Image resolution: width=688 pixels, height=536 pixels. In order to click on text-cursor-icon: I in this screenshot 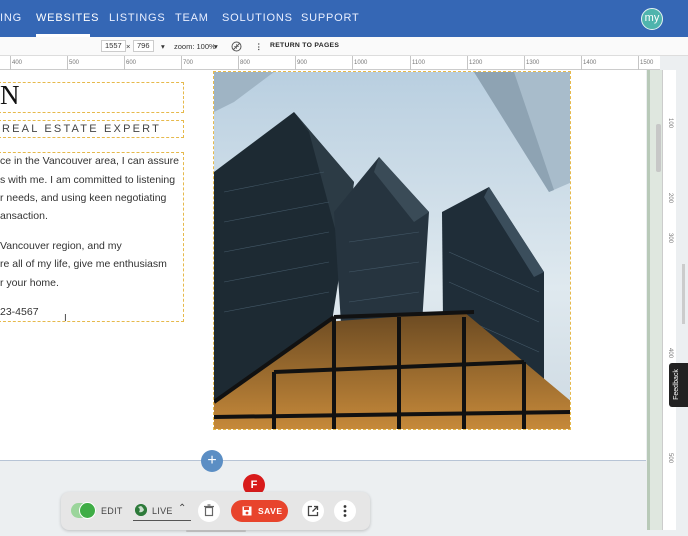, I will do `click(65, 318)`.